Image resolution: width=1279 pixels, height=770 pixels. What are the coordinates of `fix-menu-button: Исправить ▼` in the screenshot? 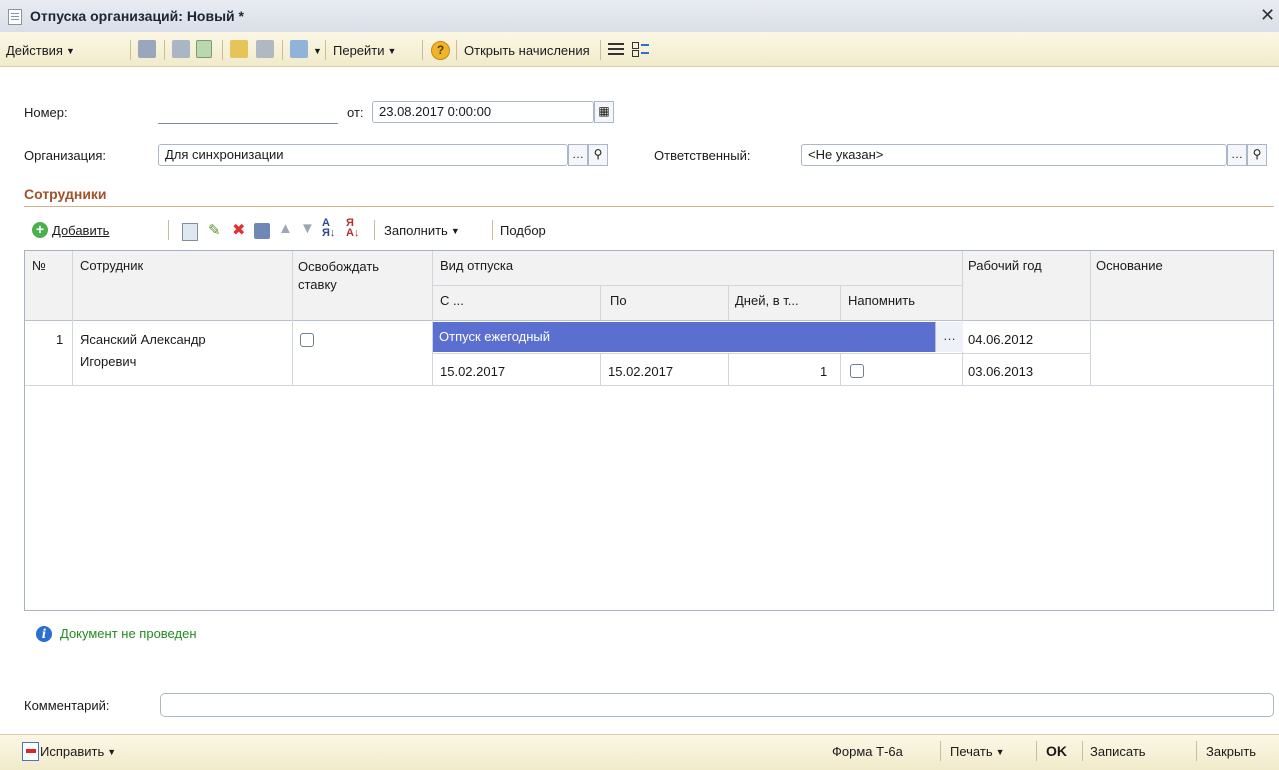 It's located at (78, 751).